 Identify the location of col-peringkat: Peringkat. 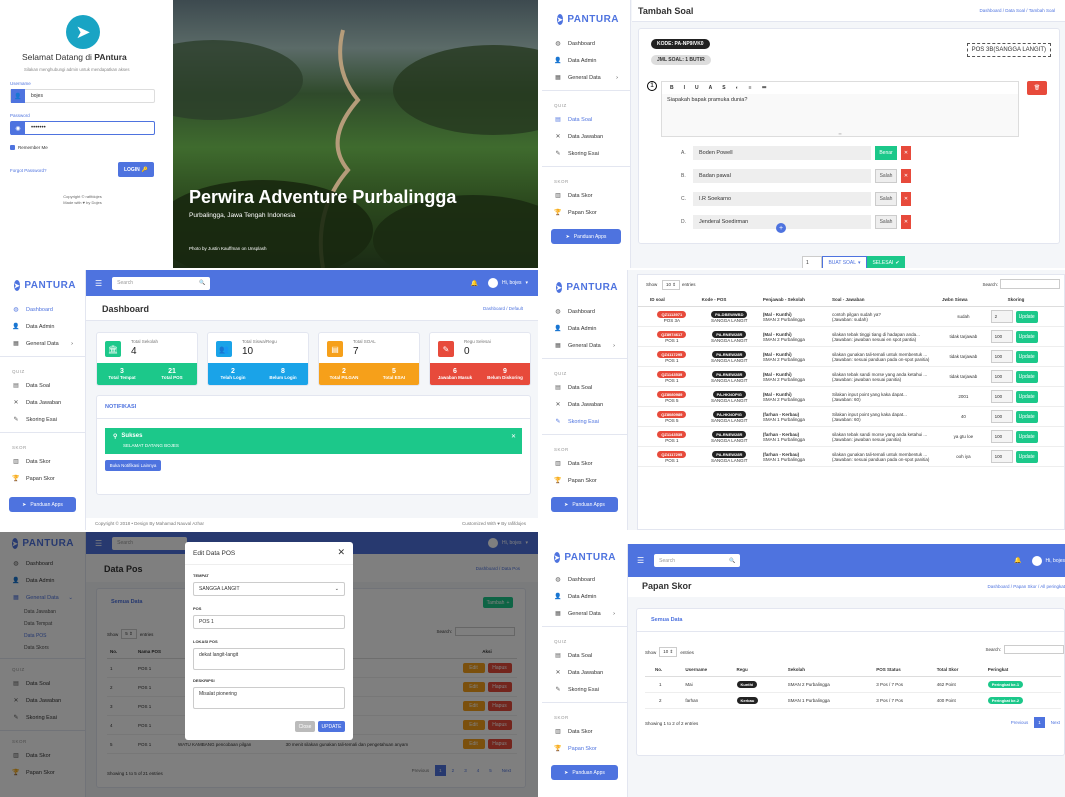
(1022, 670).